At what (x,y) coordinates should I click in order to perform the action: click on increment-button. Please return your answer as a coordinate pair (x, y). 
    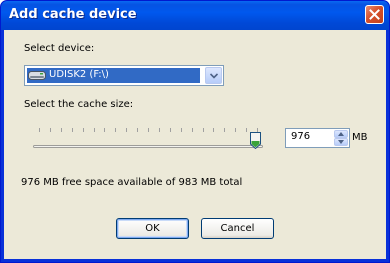
    Looking at the image, I should click on (341, 134).